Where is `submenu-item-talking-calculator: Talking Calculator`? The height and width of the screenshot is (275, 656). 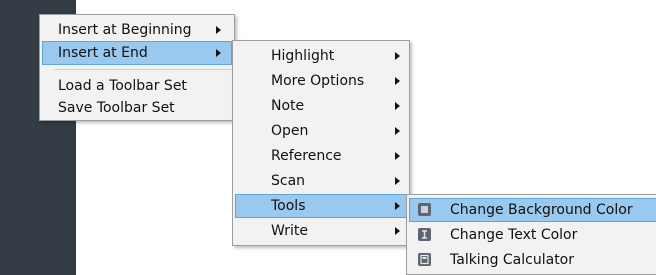
submenu-item-talking-calculator: Talking Calculator is located at coordinates (532, 260).